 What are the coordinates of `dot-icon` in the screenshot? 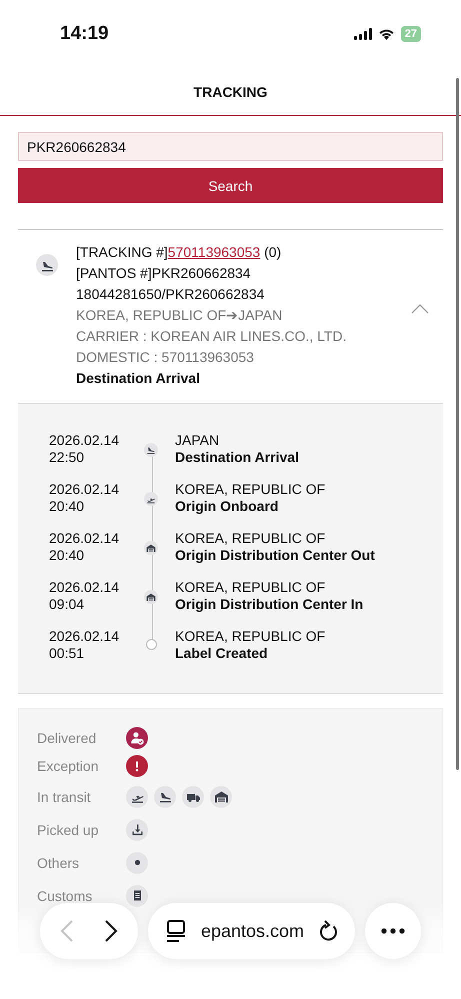 It's located at (137, 863).